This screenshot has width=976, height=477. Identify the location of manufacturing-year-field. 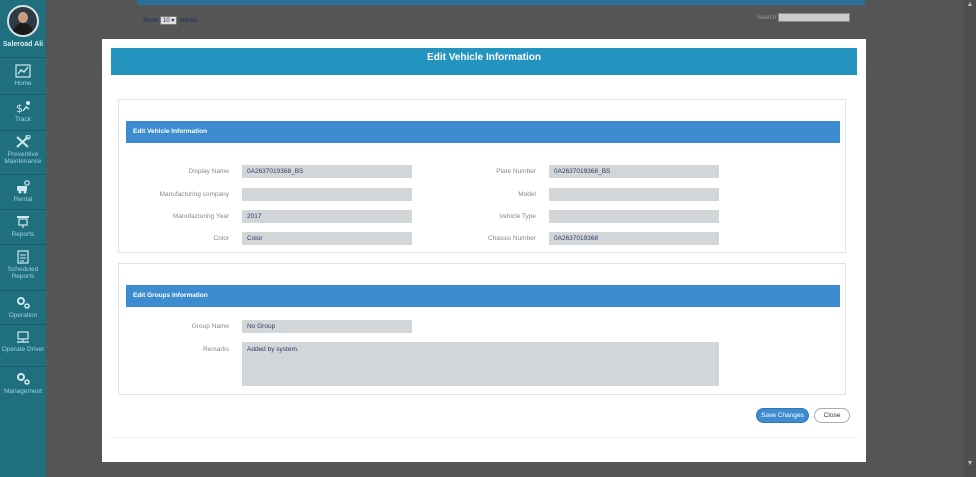
(327, 216).